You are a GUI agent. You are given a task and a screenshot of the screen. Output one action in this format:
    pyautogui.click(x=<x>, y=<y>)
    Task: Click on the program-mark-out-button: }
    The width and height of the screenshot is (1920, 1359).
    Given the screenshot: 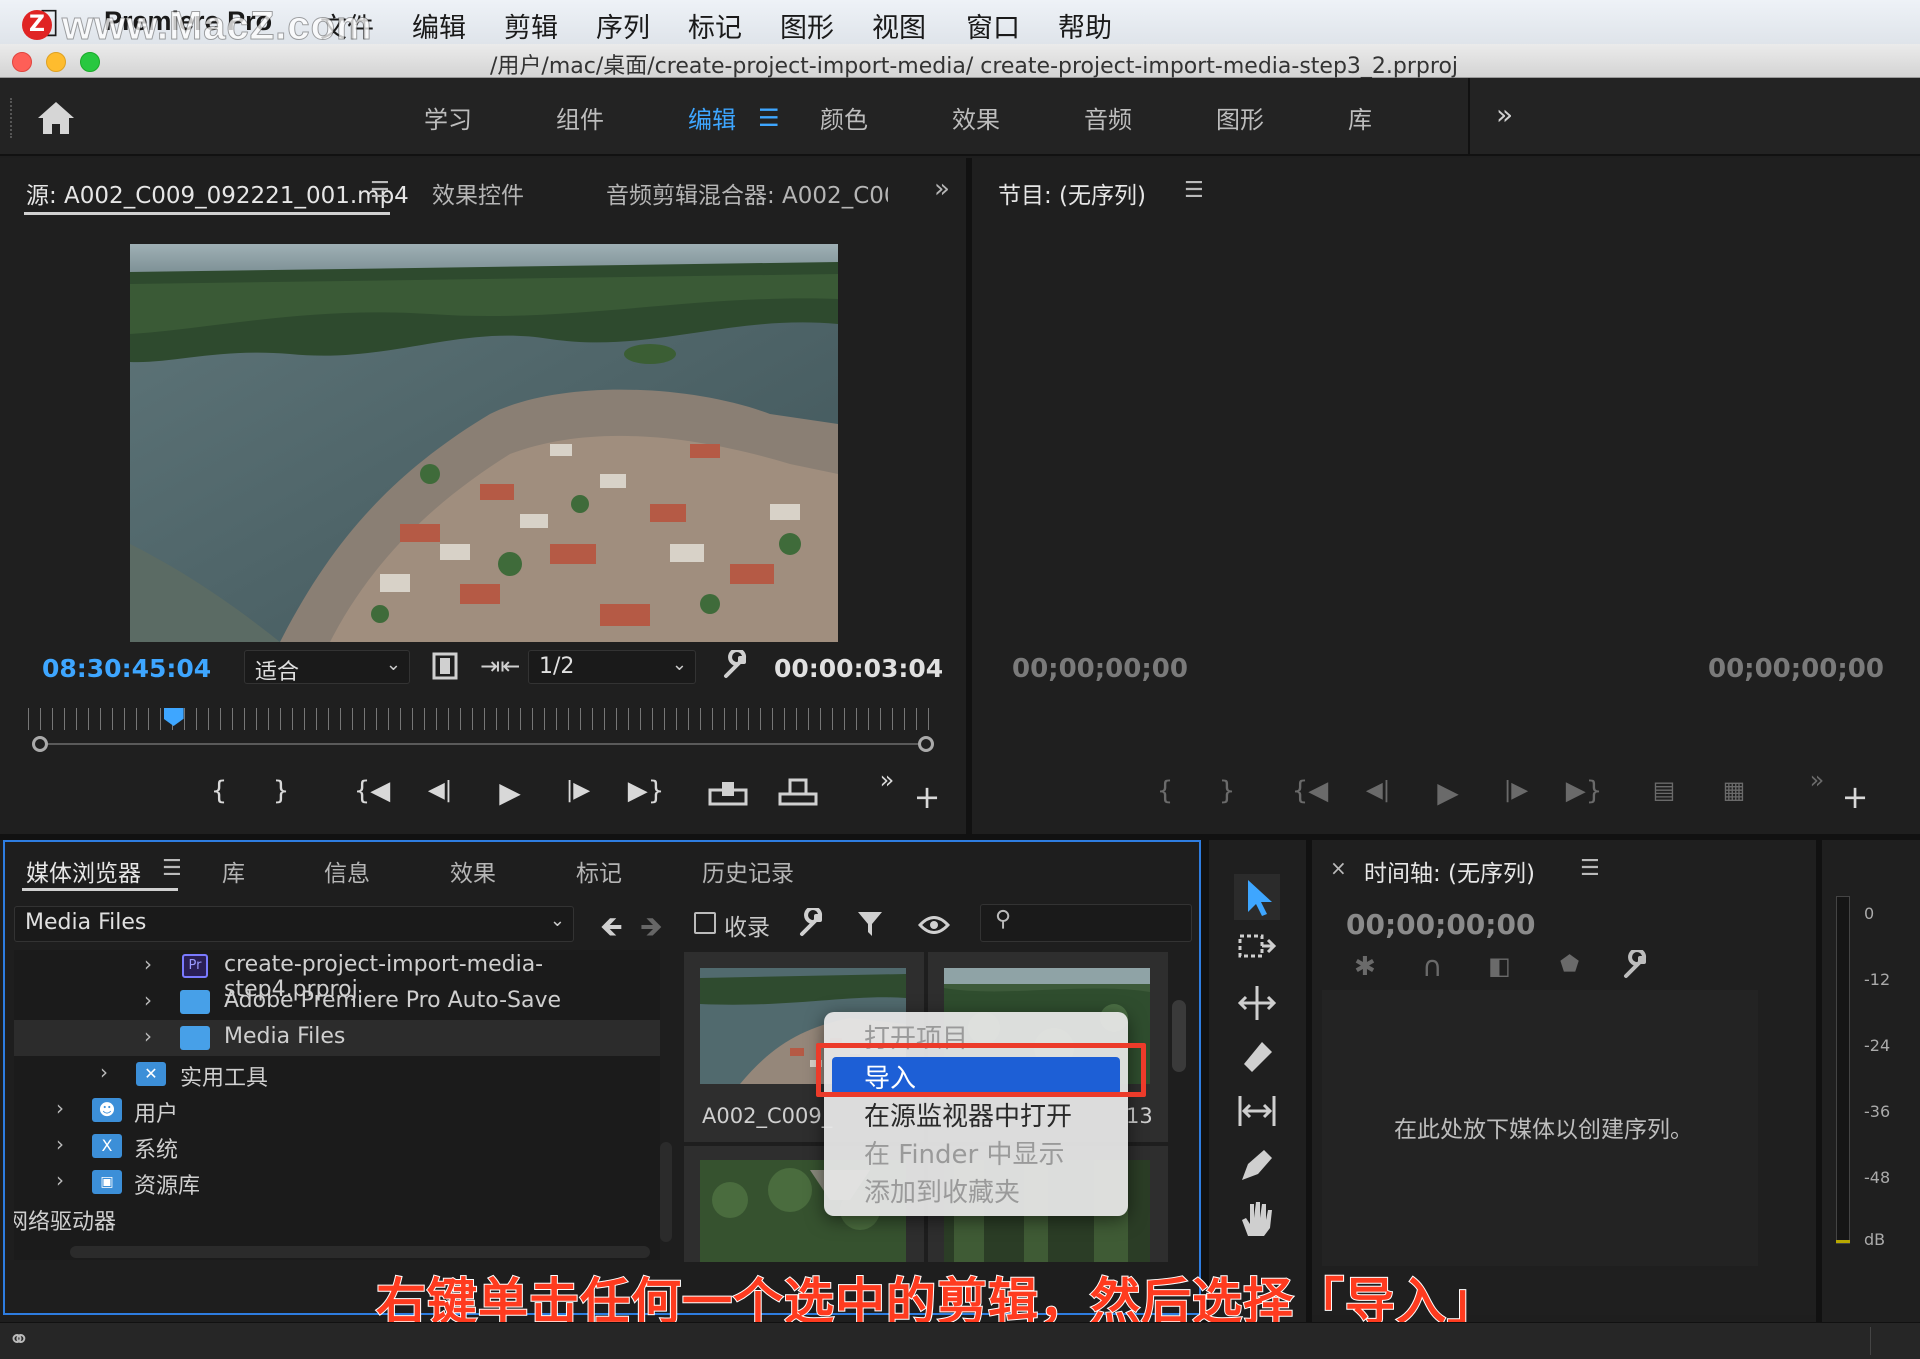 What is the action you would take?
    pyautogui.click(x=1227, y=791)
    